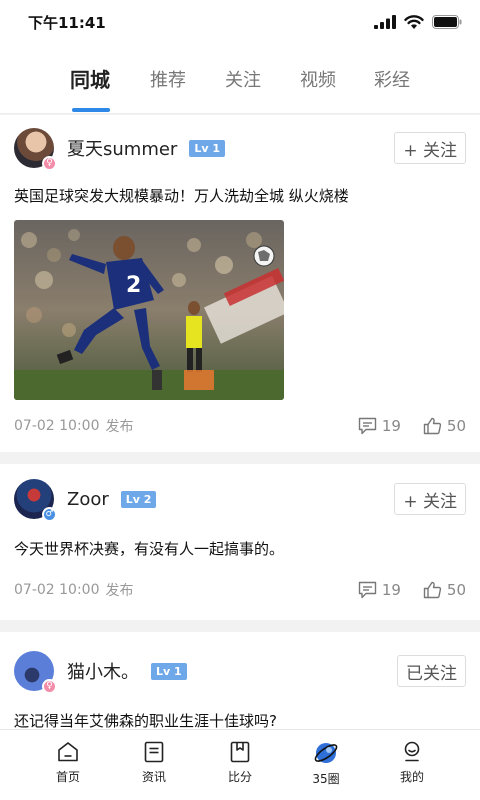  I want to click on top-tabs: 同城 推荐 关注 视频 彩经, so click(240, 79).